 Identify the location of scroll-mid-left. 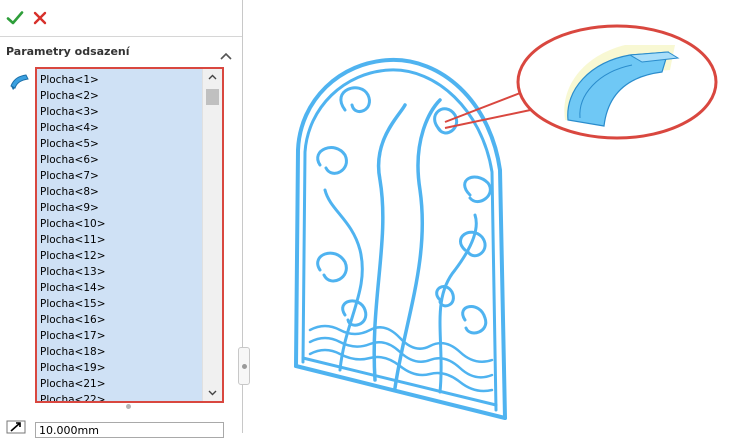
(332, 160).